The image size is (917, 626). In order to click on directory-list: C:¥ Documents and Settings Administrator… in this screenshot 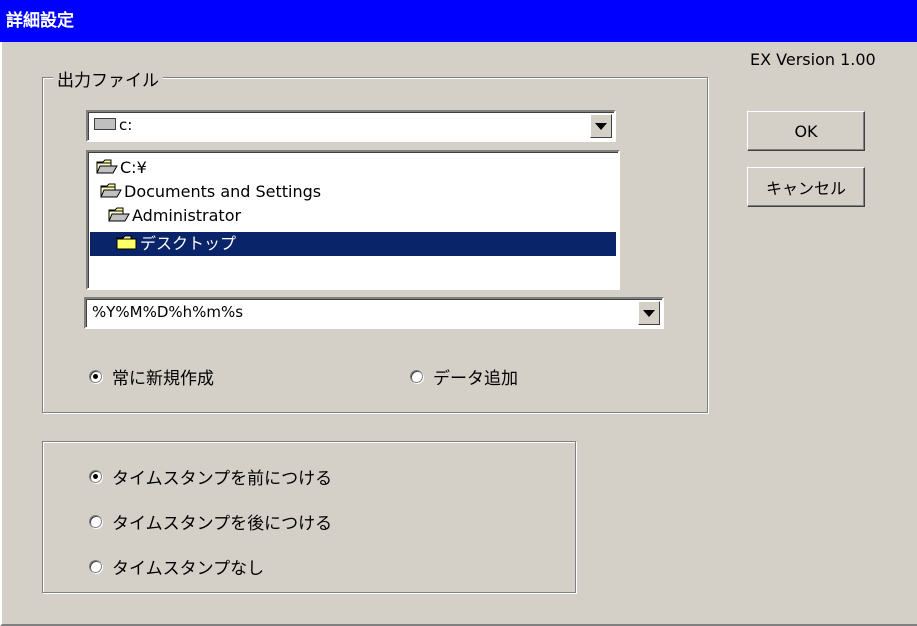, I will do `click(353, 220)`.